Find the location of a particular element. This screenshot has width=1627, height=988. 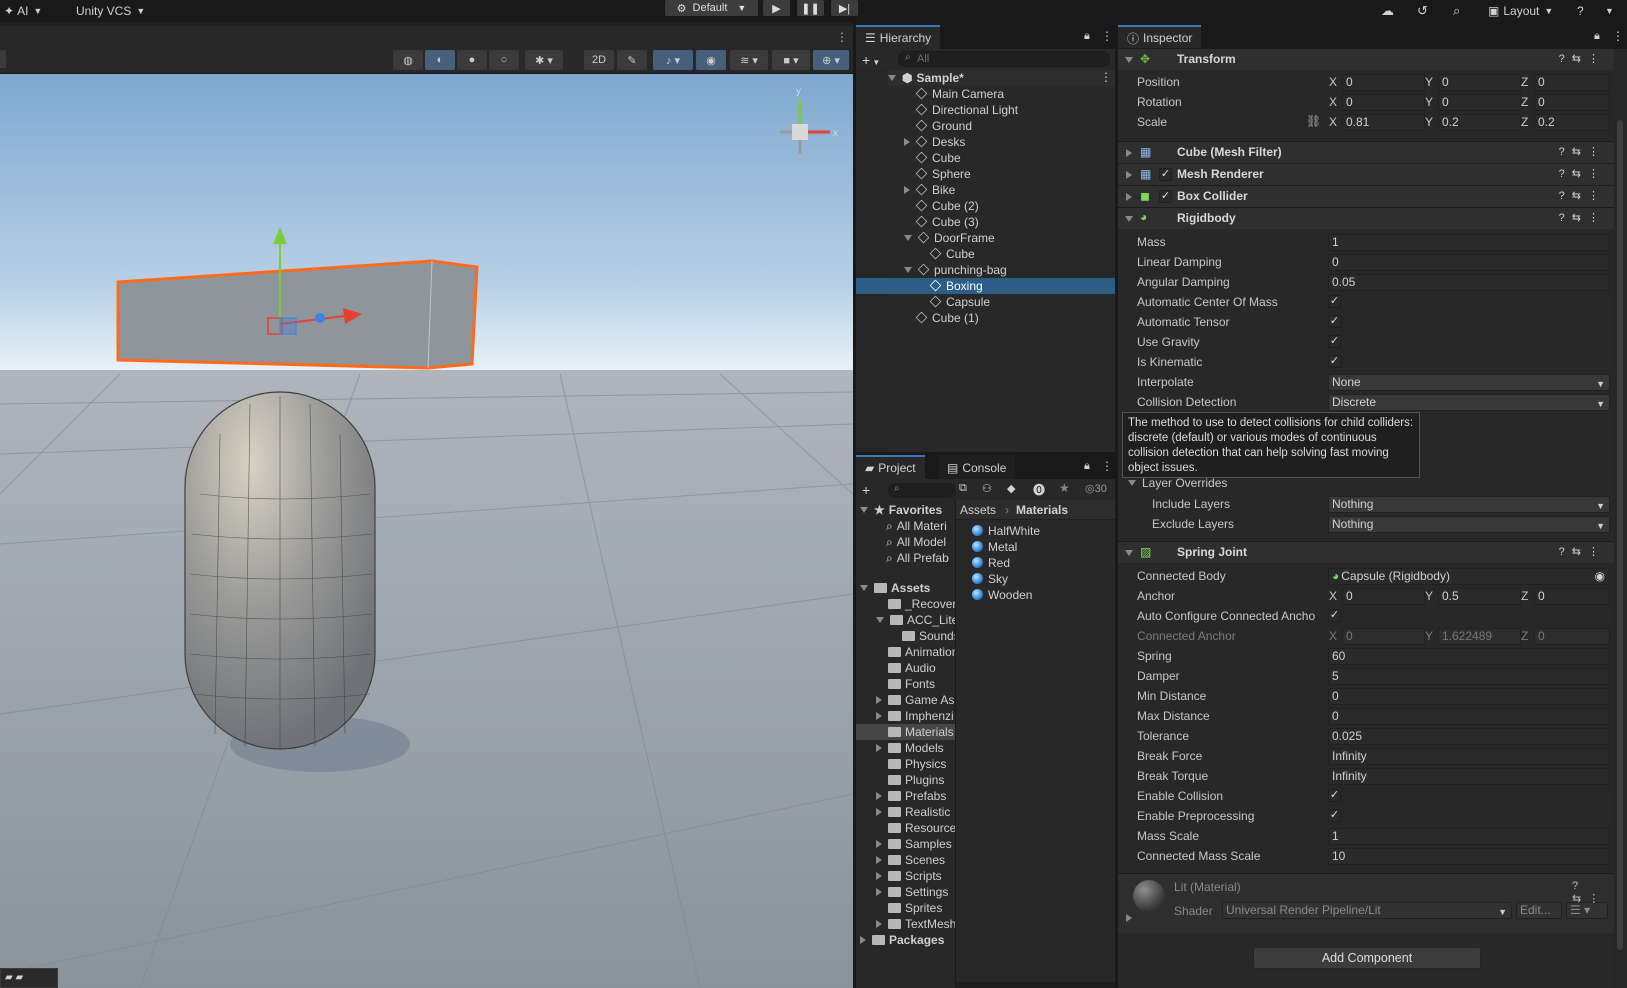

folder-item: Animation is located at coordinates (921, 652).